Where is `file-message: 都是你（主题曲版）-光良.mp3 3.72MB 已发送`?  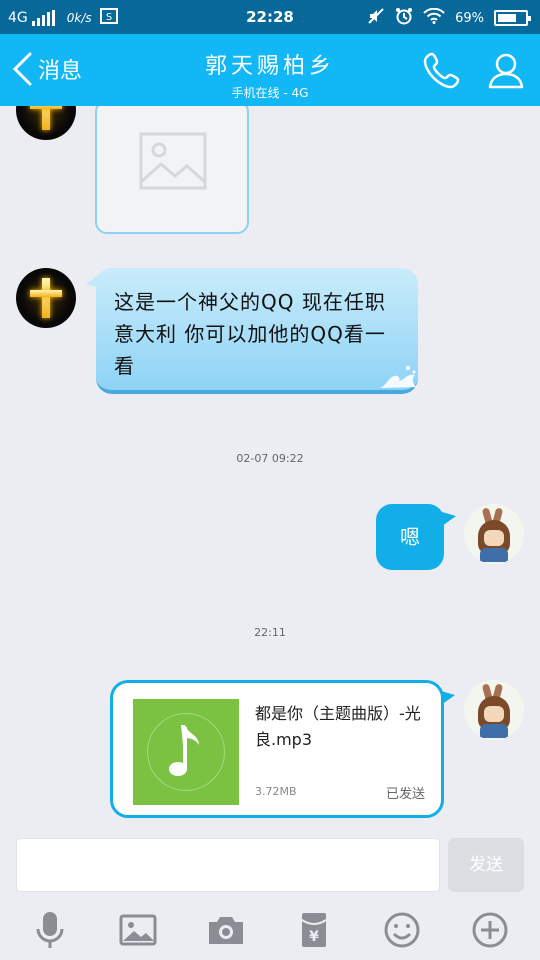 file-message: 都是你（主题曲版）-光良.mp3 3.72MB 已发送 is located at coordinates (282, 749).